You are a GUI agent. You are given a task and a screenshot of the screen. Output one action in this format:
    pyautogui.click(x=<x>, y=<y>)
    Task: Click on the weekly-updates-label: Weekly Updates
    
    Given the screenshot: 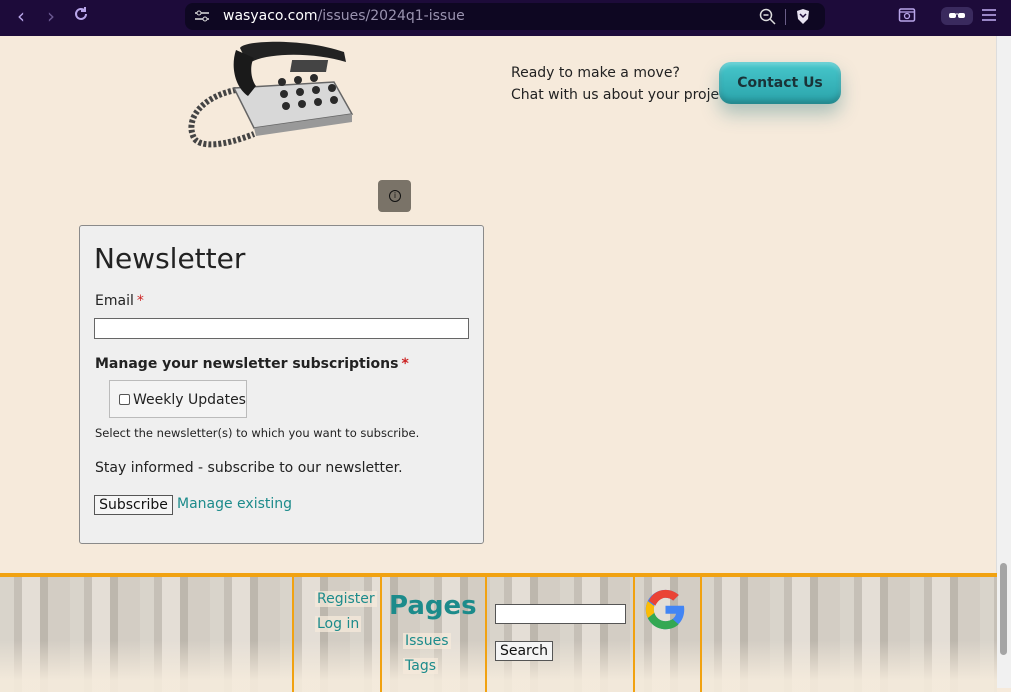 What is the action you would take?
    pyautogui.click(x=189, y=400)
    